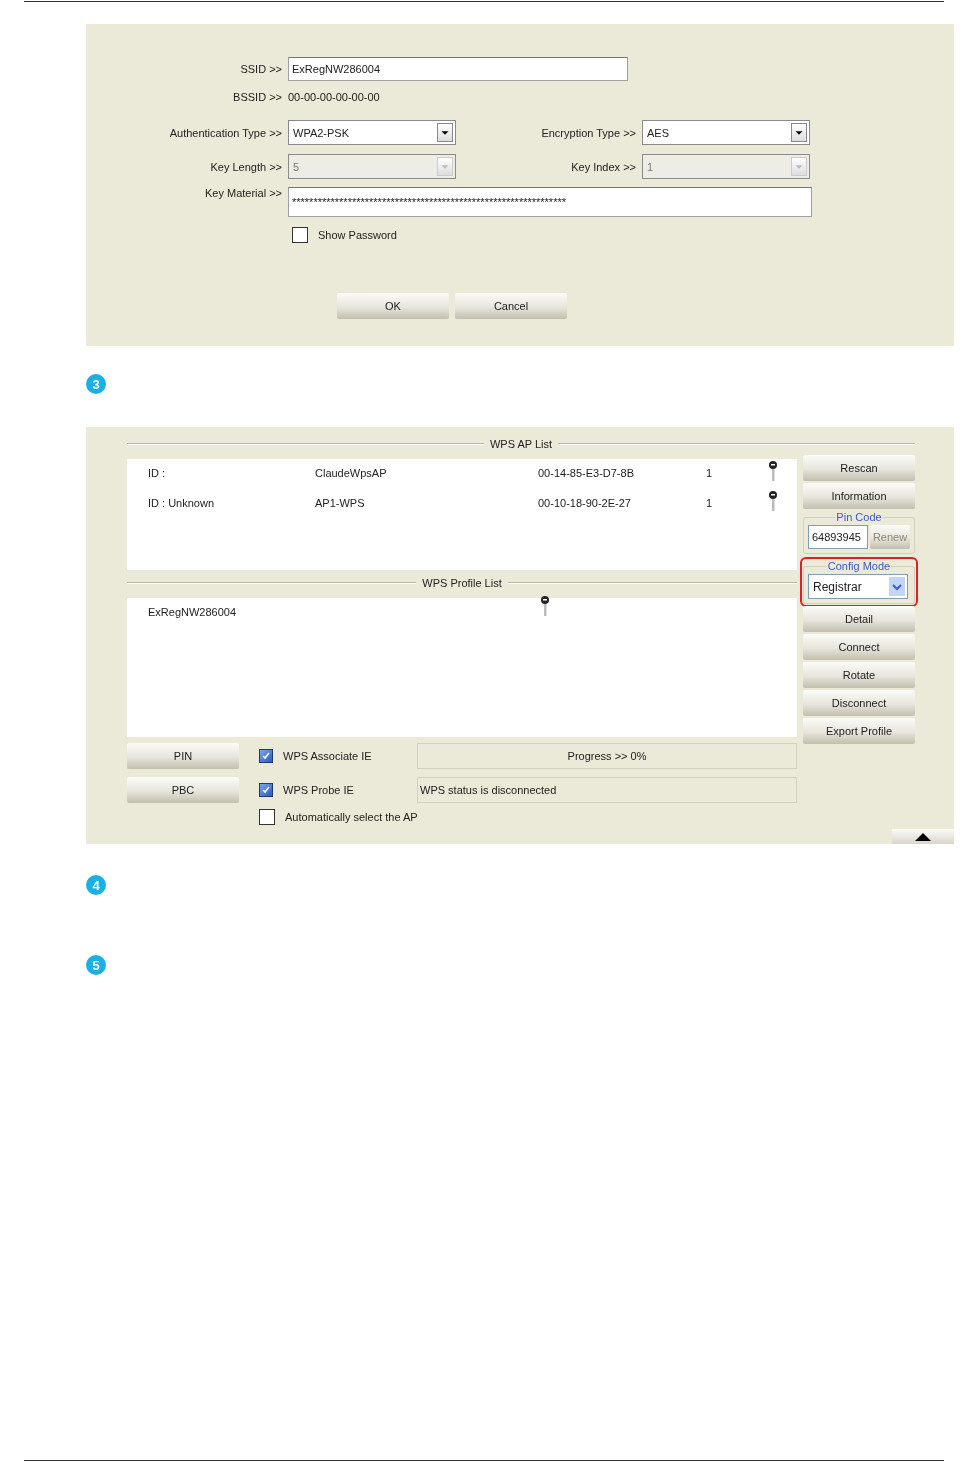  What do you see at coordinates (243, 193) in the screenshot?
I see `field-label: Key Material >>` at bounding box center [243, 193].